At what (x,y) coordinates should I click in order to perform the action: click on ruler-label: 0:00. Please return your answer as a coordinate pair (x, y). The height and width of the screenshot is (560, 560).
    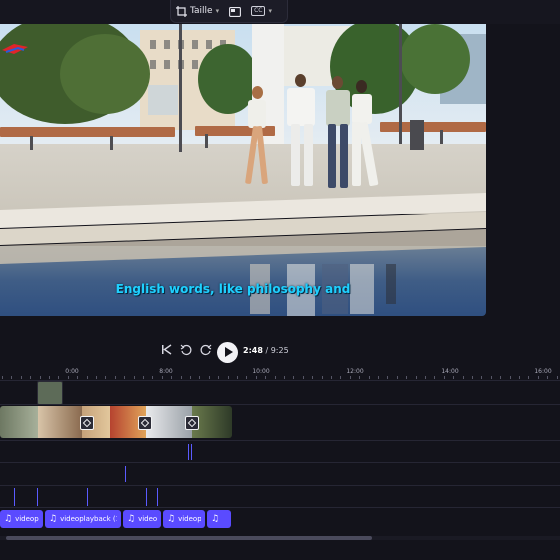
    Looking at the image, I should click on (72, 371).